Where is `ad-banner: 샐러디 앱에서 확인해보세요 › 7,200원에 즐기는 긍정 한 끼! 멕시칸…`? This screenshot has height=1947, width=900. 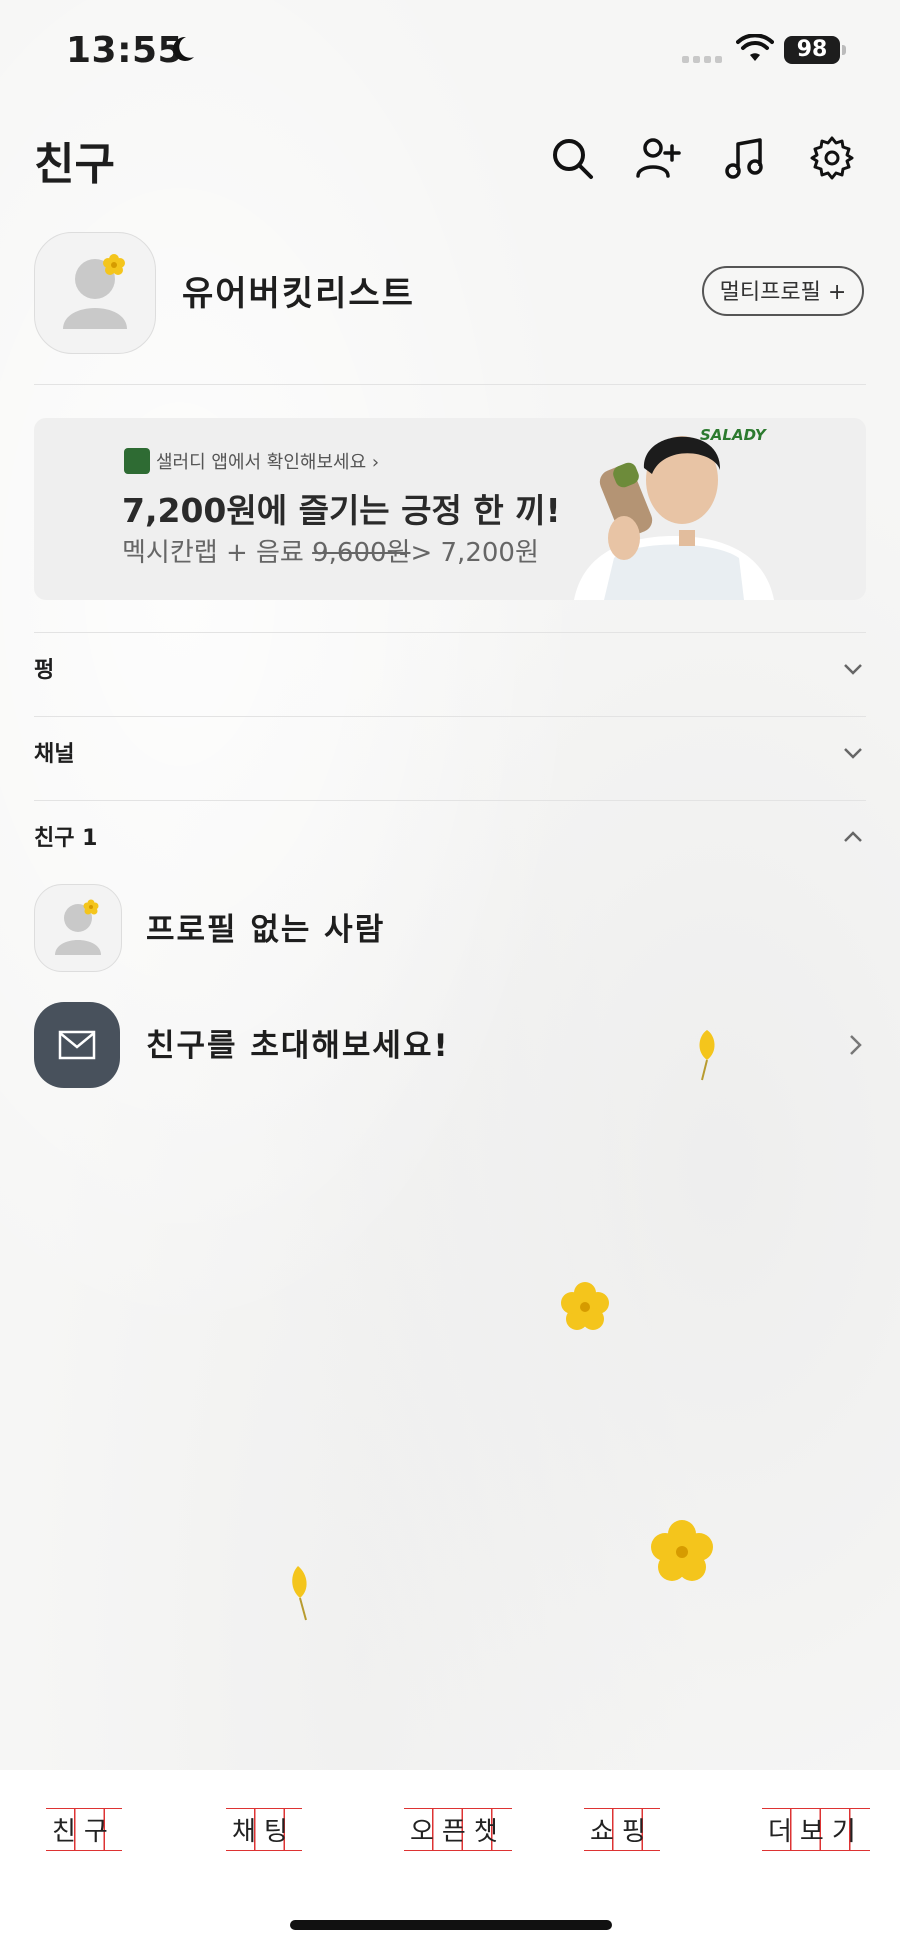 ad-banner: 샐러디 앱에서 확인해보세요 › 7,200원에 즐기는 긍정 한 끼! 멕시칸… is located at coordinates (450, 509).